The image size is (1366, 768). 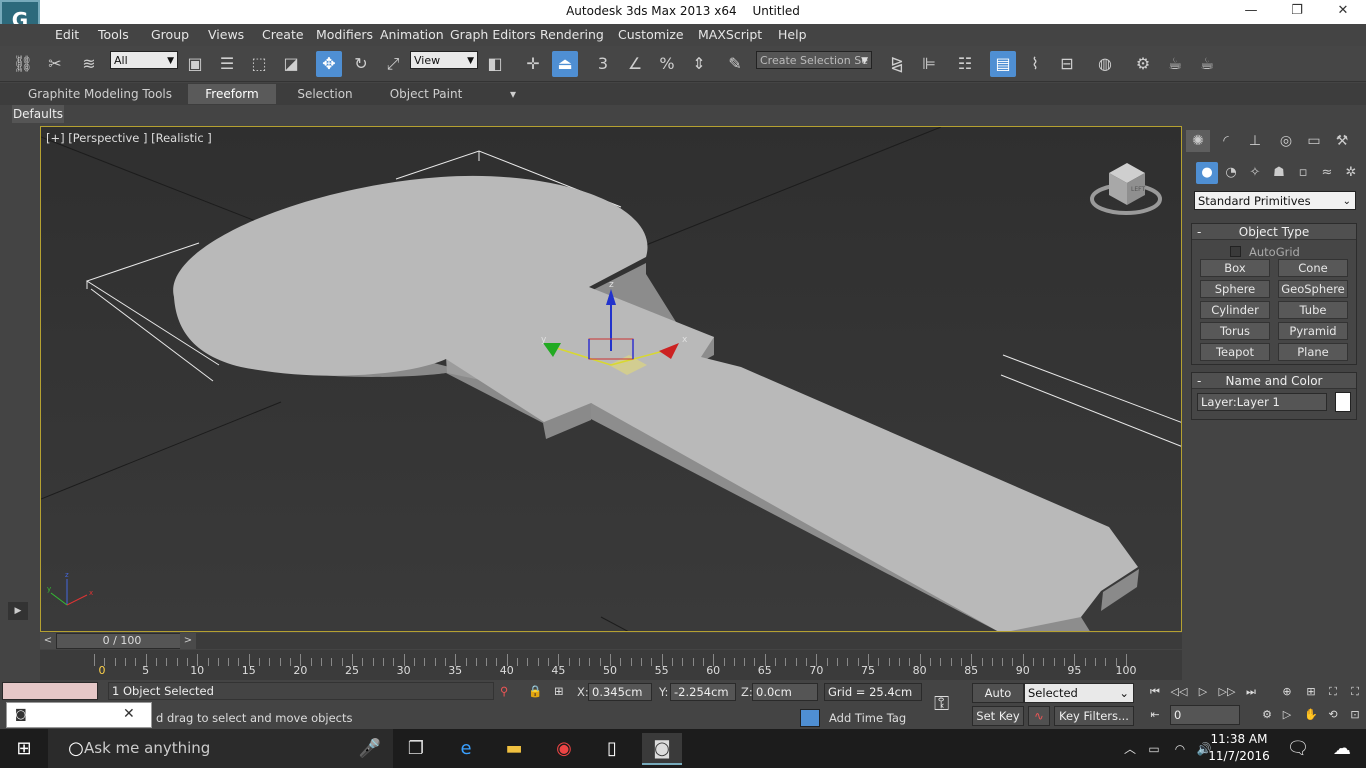 What do you see at coordinates (1327, 173) in the screenshot?
I see `space-warps-icon: ≈` at bounding box center [1327, 173].